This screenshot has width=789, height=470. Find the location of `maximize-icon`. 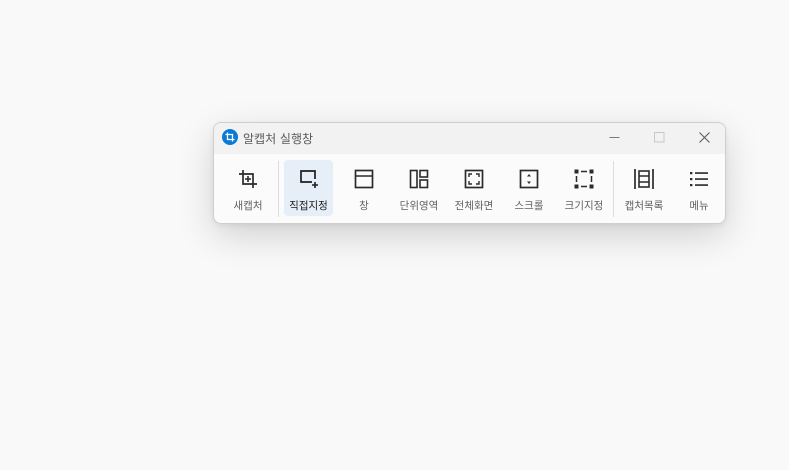

maximize-icon is located at coordinates (659, 137).